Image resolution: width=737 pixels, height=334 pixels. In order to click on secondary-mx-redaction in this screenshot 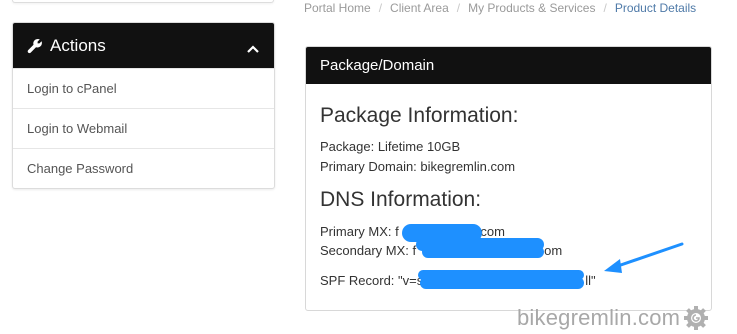, I will do `click(483, 252)`.